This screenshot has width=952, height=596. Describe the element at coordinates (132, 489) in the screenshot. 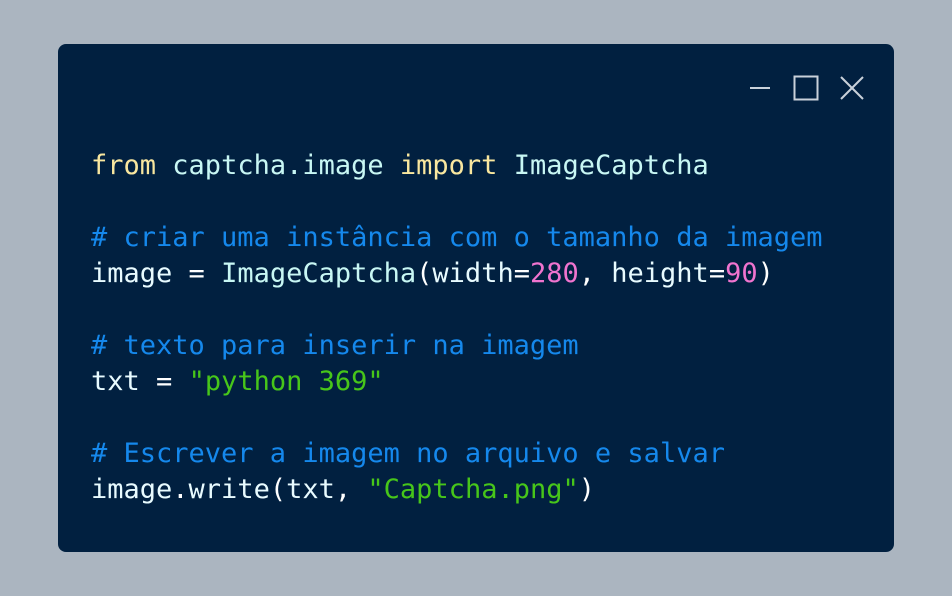

I see `object-name: image` at that location.